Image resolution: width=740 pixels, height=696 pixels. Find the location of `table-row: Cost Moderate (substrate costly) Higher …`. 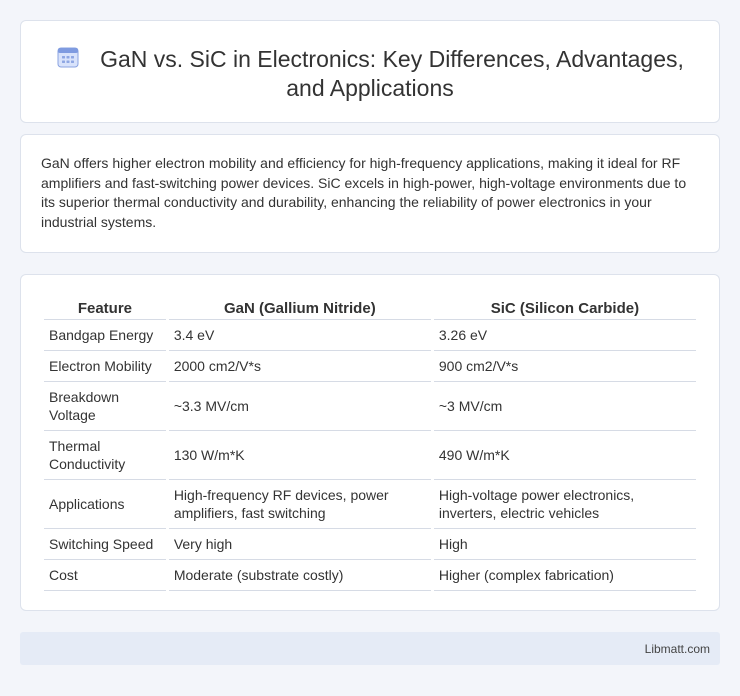

table-row: Cost Moderate (substrate costly) Higher … is located at coordinates (370, 575).